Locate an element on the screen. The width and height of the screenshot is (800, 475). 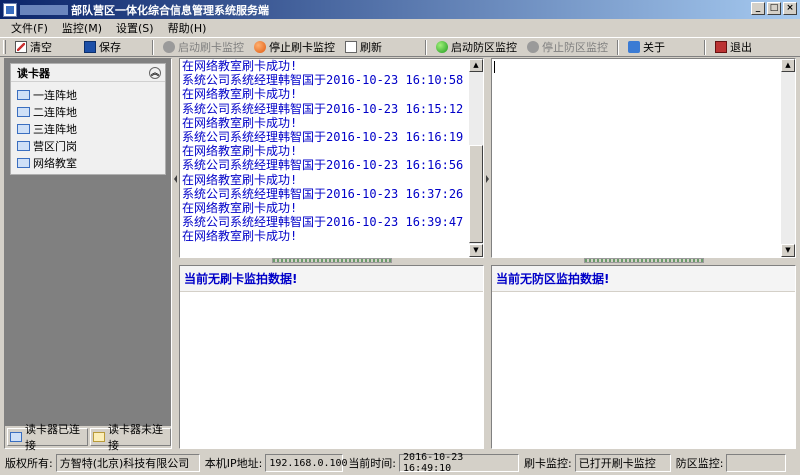
clear-icon is located at coordinates (21, 47).